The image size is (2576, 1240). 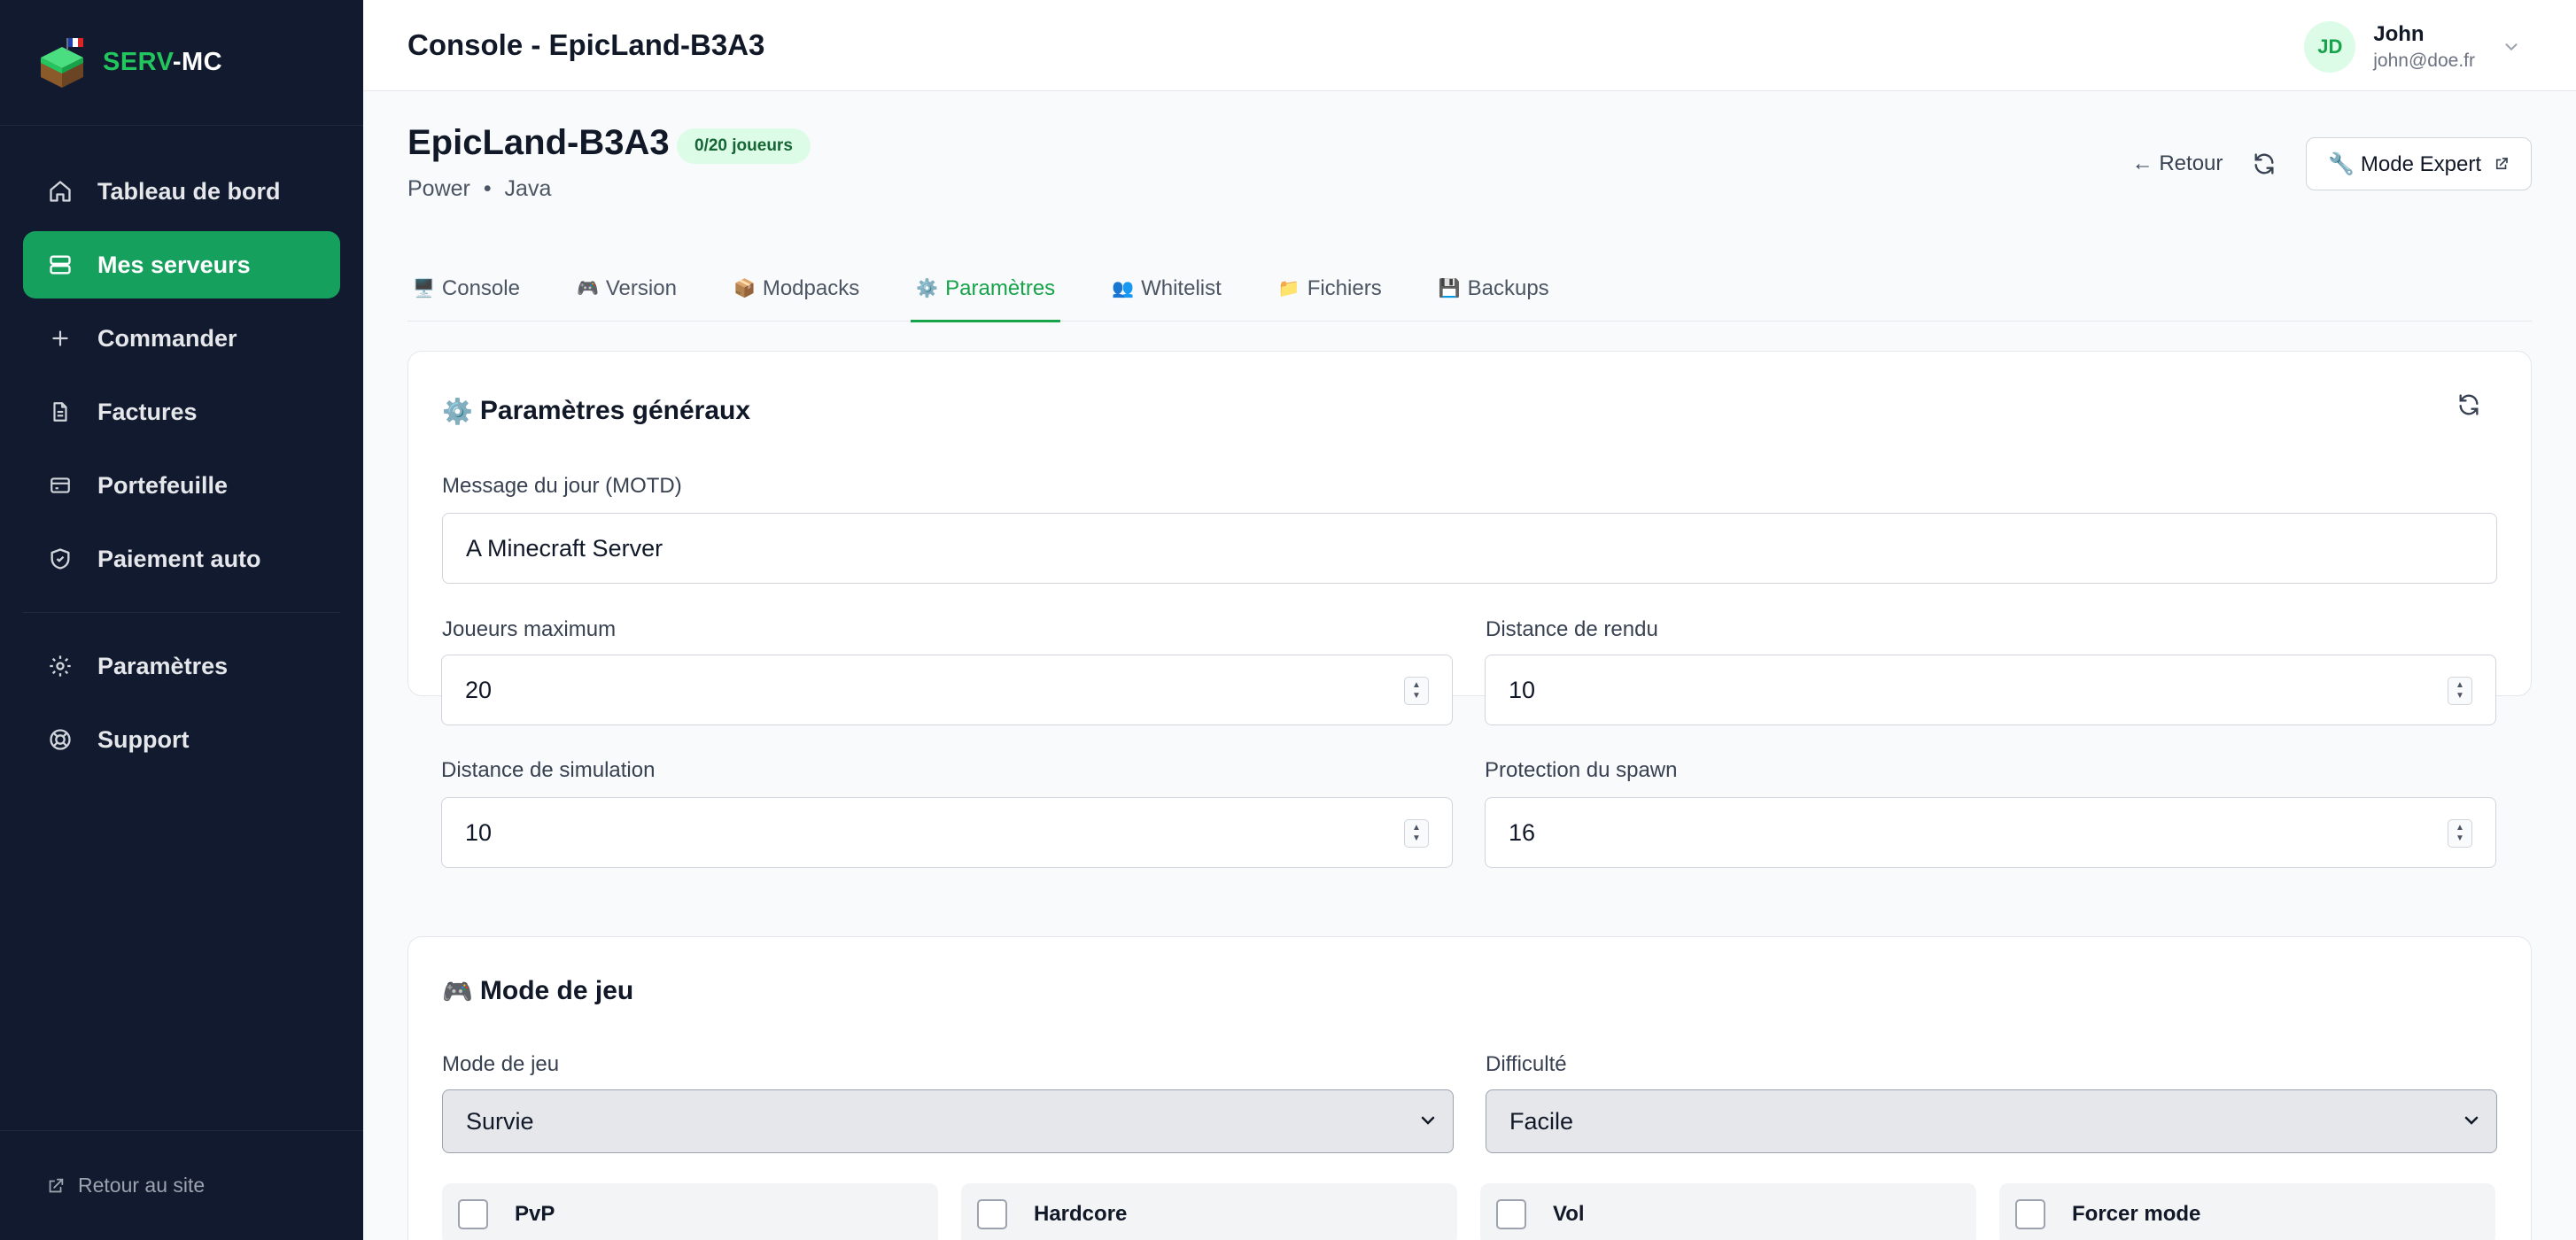 I want to click on gamepad-icon: 🎮, so click(x=587, y=288).